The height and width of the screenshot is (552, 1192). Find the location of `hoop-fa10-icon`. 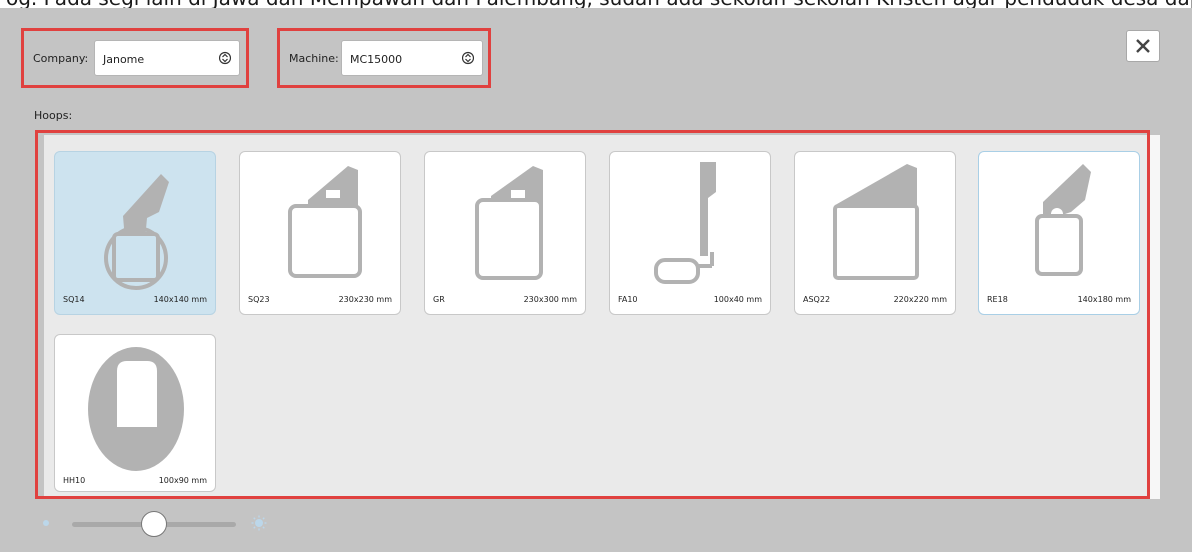

hoop-fa10-icon is located at coordinates (685, 223).